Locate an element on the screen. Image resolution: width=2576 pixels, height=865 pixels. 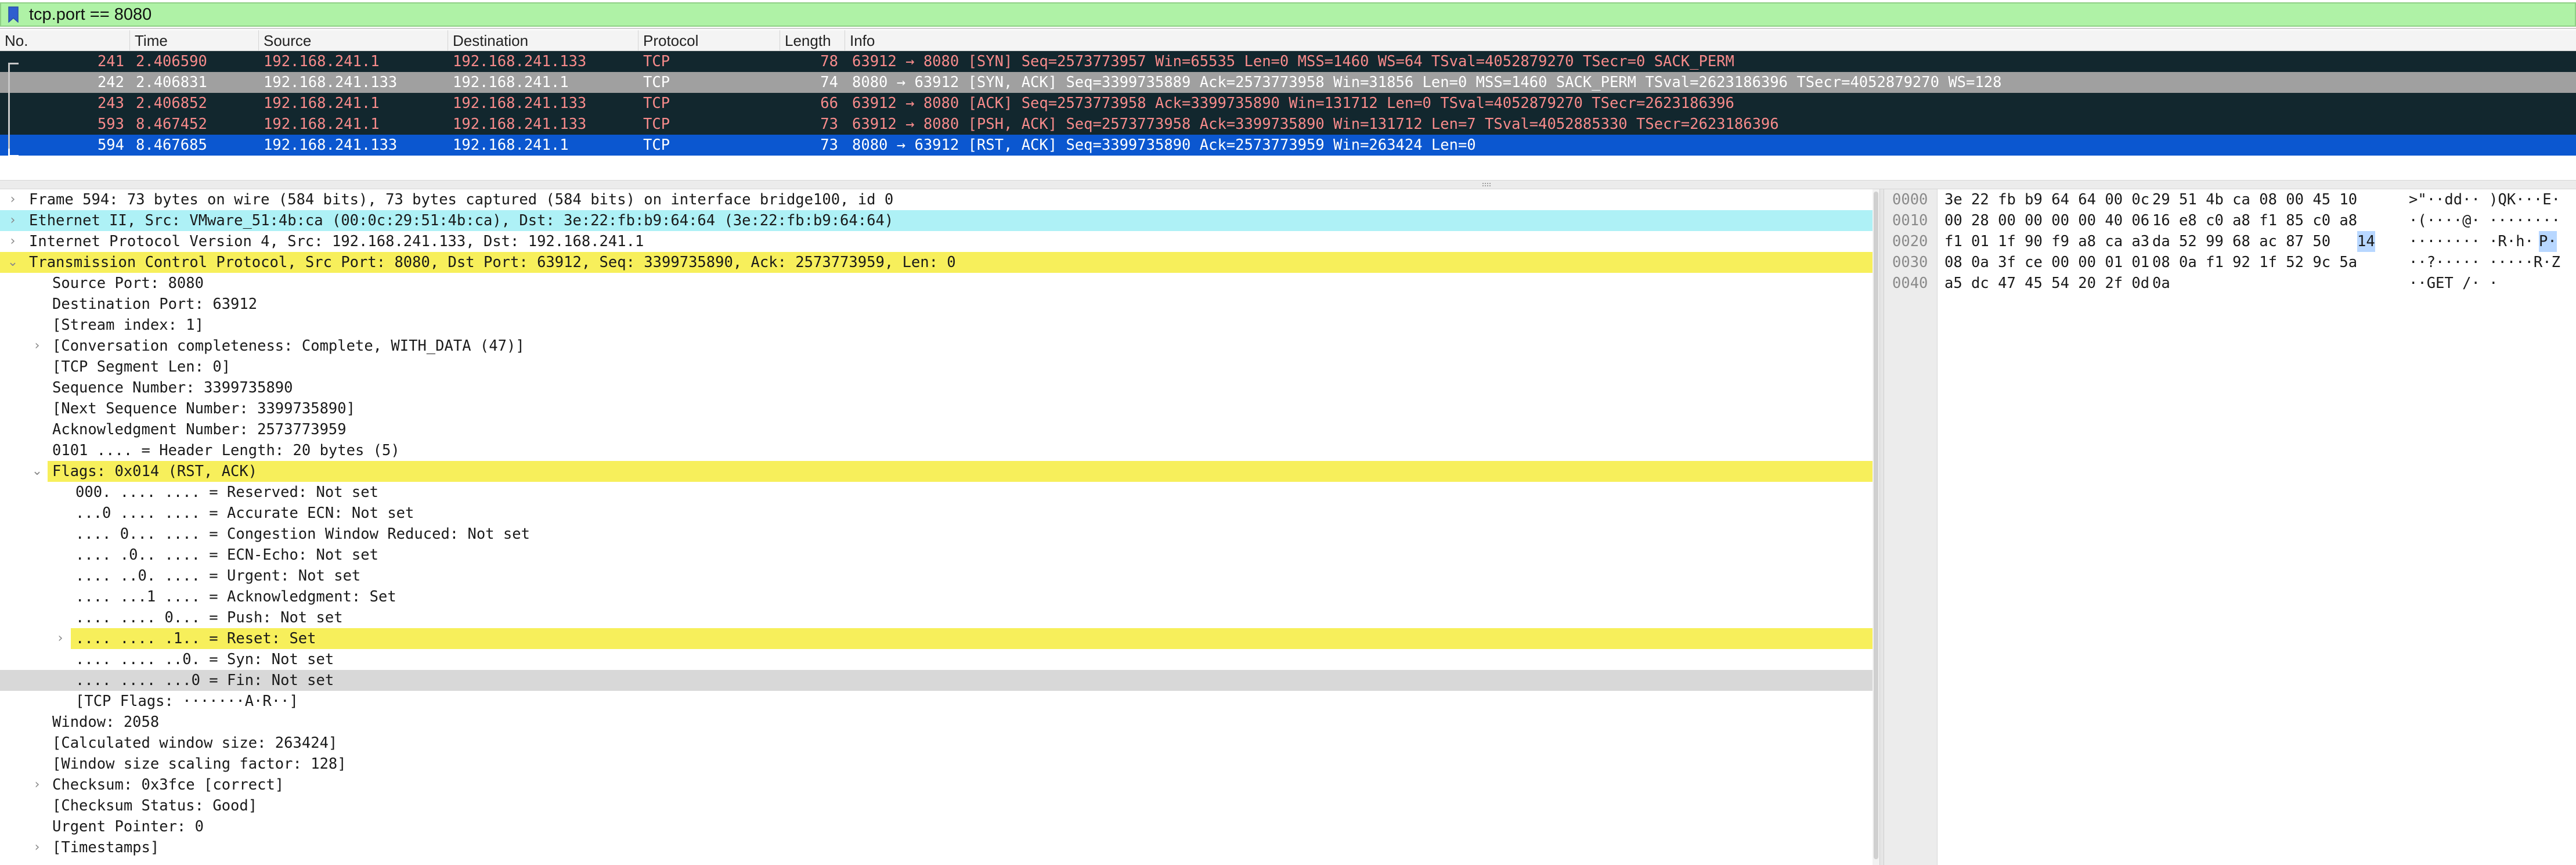
tree-item-flag-reset: › .... .... .1.. = Reset: Set is located at coordinates (963, 638).